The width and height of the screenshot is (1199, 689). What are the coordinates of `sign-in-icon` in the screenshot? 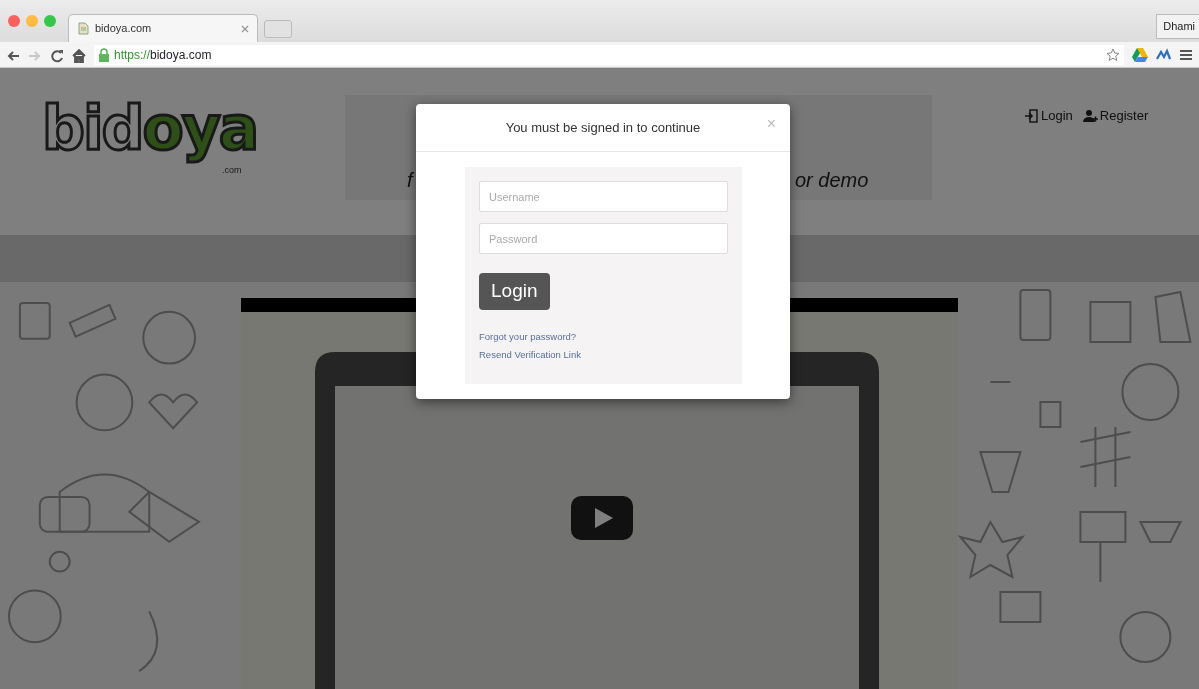 It's located at (1031, 115).